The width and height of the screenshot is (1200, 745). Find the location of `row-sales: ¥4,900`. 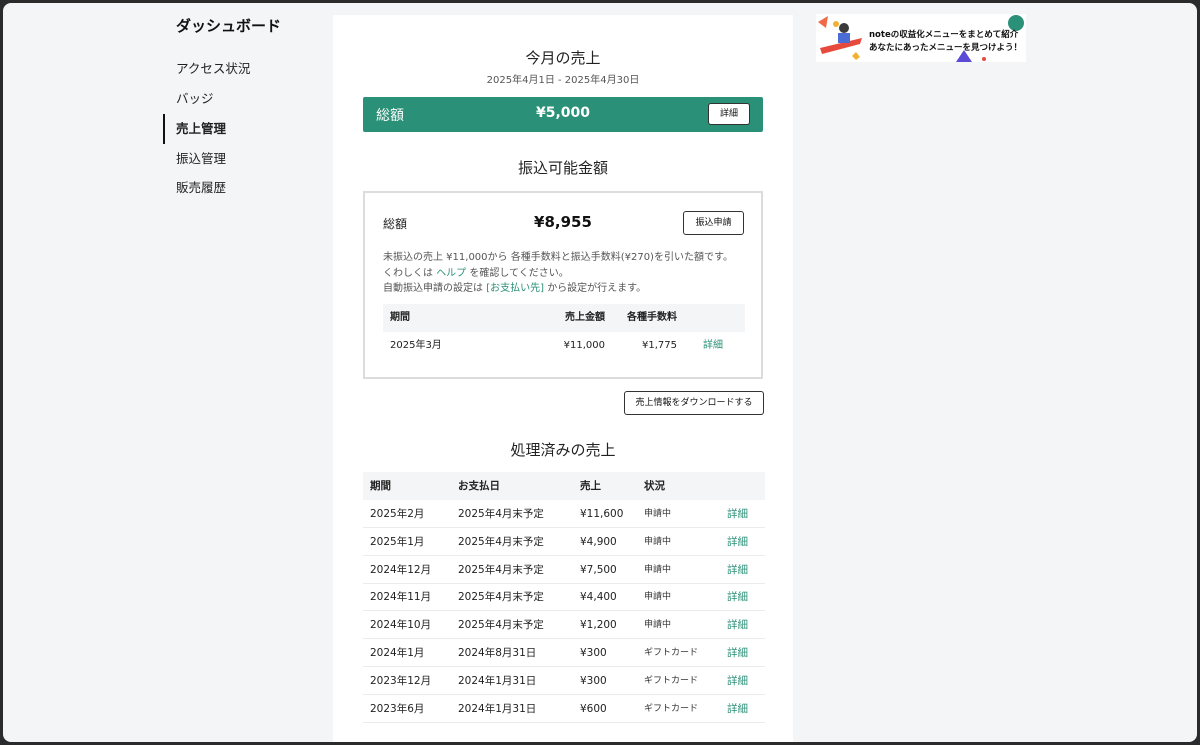

row-sales: ¥4,900 is located at coordinates (598, 541).